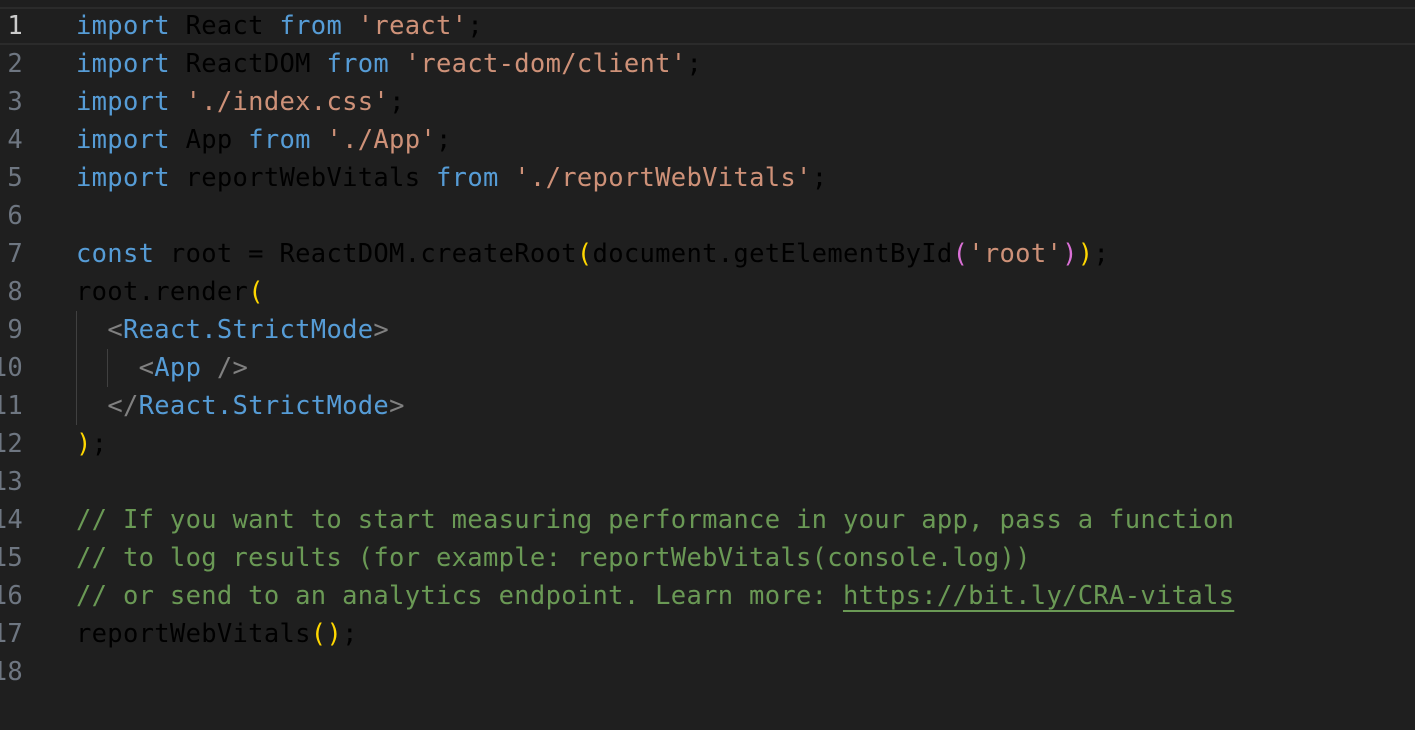 Image resolution: width=1415 pixels, height=730 pixels. What do you see at coordinates (240, 102) in the screenshot?
I see `code-text: import './index.css';` at bounding box center [240, 102].